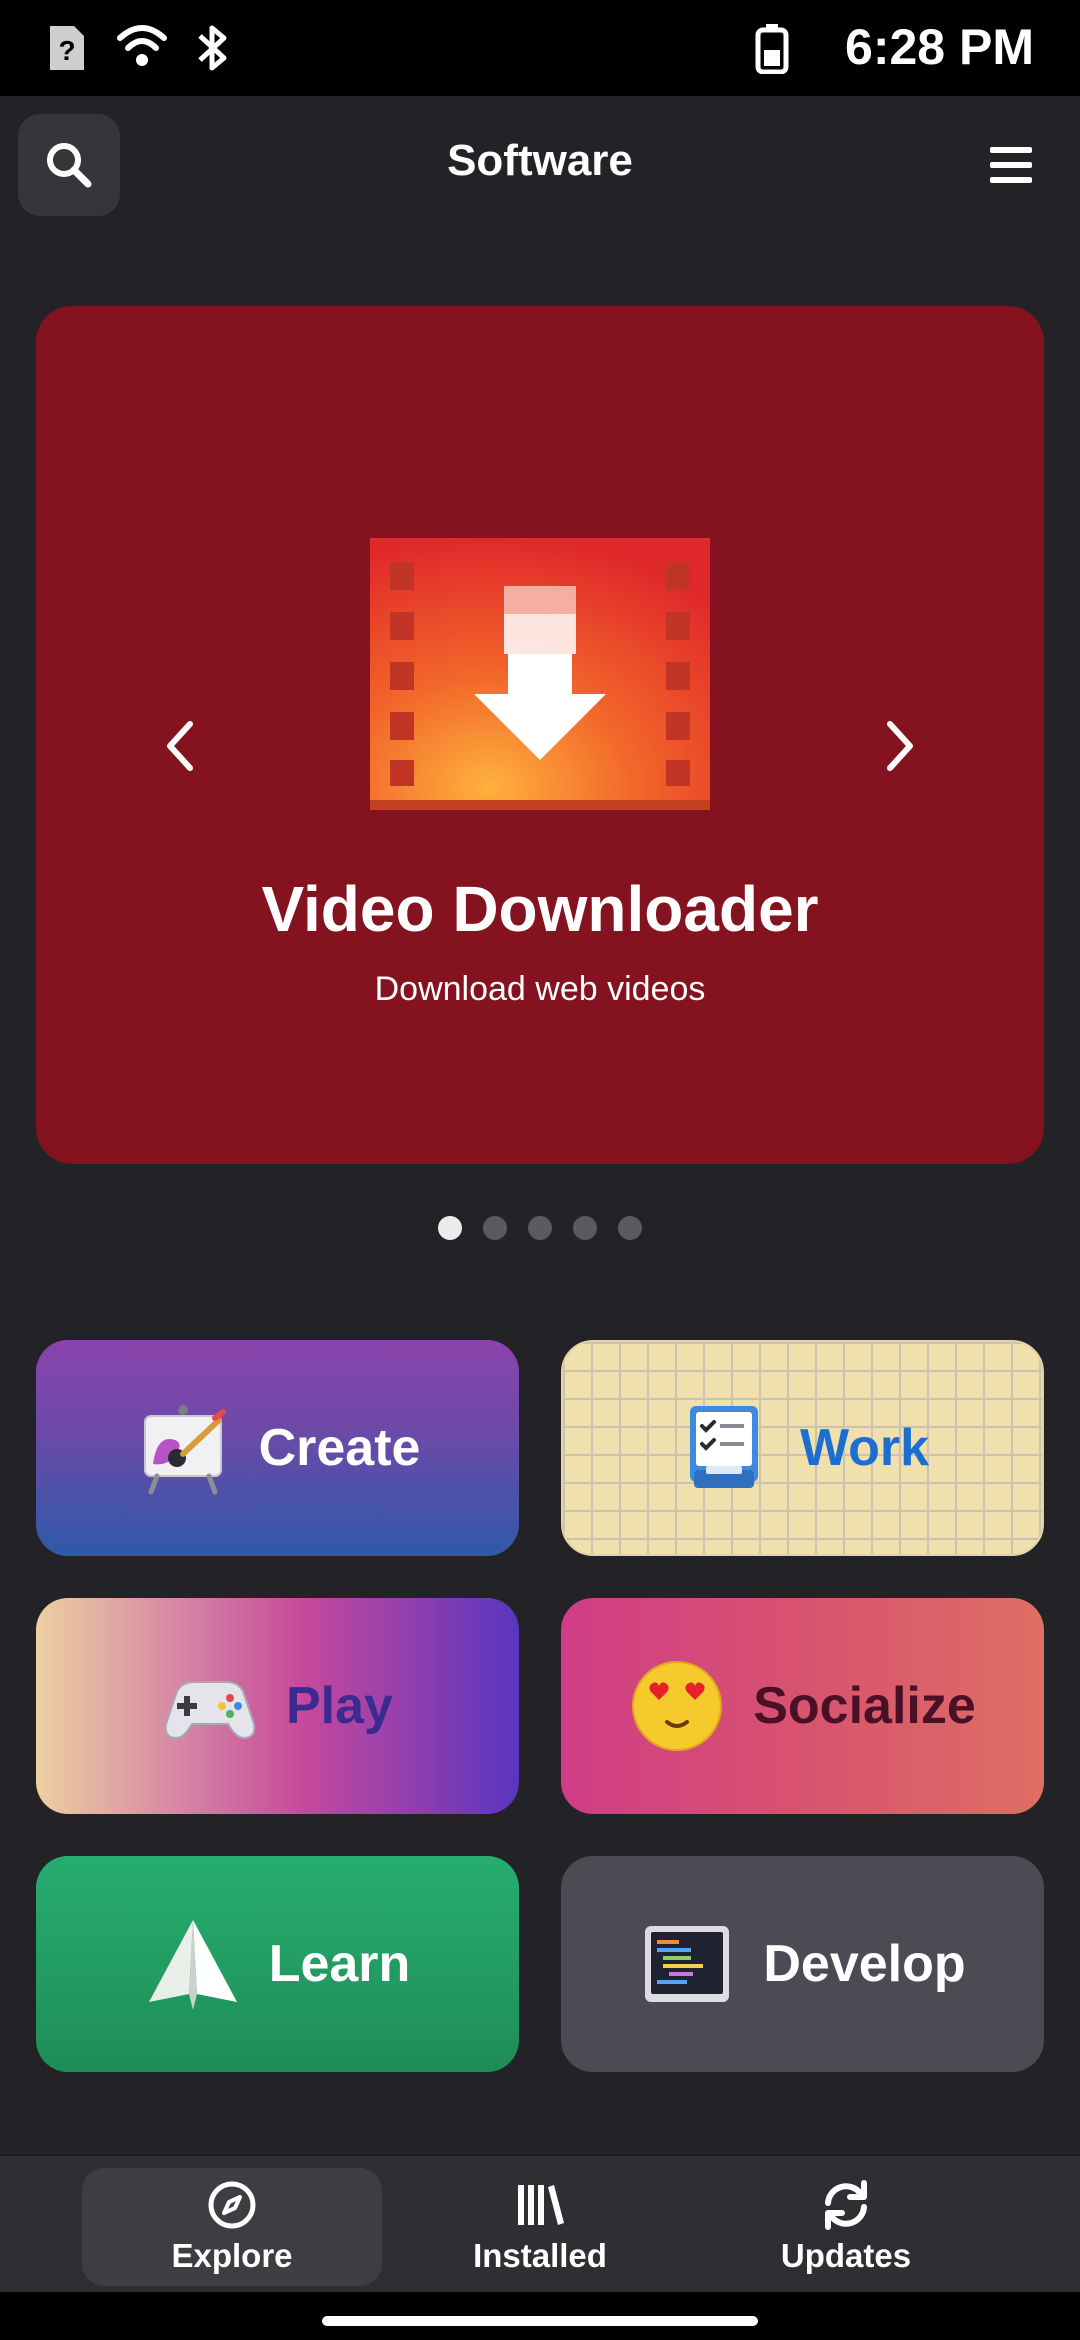 The width and height of the screenshot is (1080, 2340). I want to click on bottom-navigation: Explore Installed Updates, so click(540, 2223).